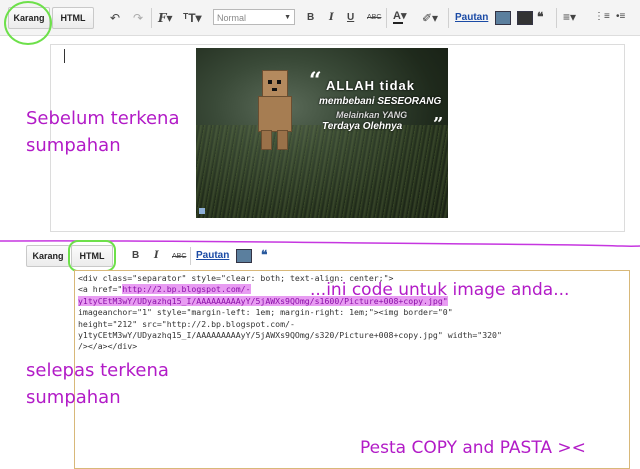 The width and height of the screenshot is (640, 469). What do you see at coordinates (320, 18) in the screenshot?
I see `editor-toolbar-top` at bounding box center [320, 18].